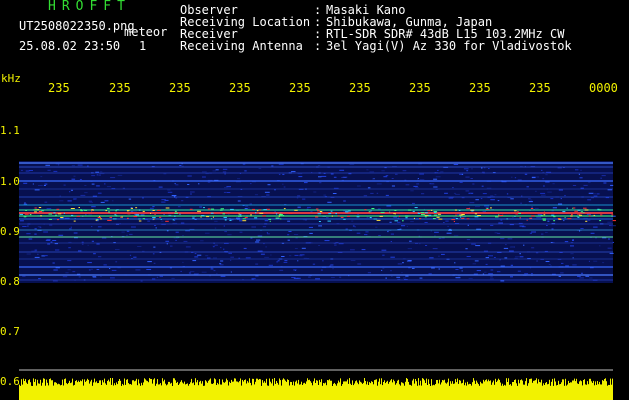 This screenshot has width=629, height=400. Describe the element at coordinates (449, 46) in the screenshot. I see `antenna-value: 3el Yagi(V) Az 330 for Vladivostok` at that location.